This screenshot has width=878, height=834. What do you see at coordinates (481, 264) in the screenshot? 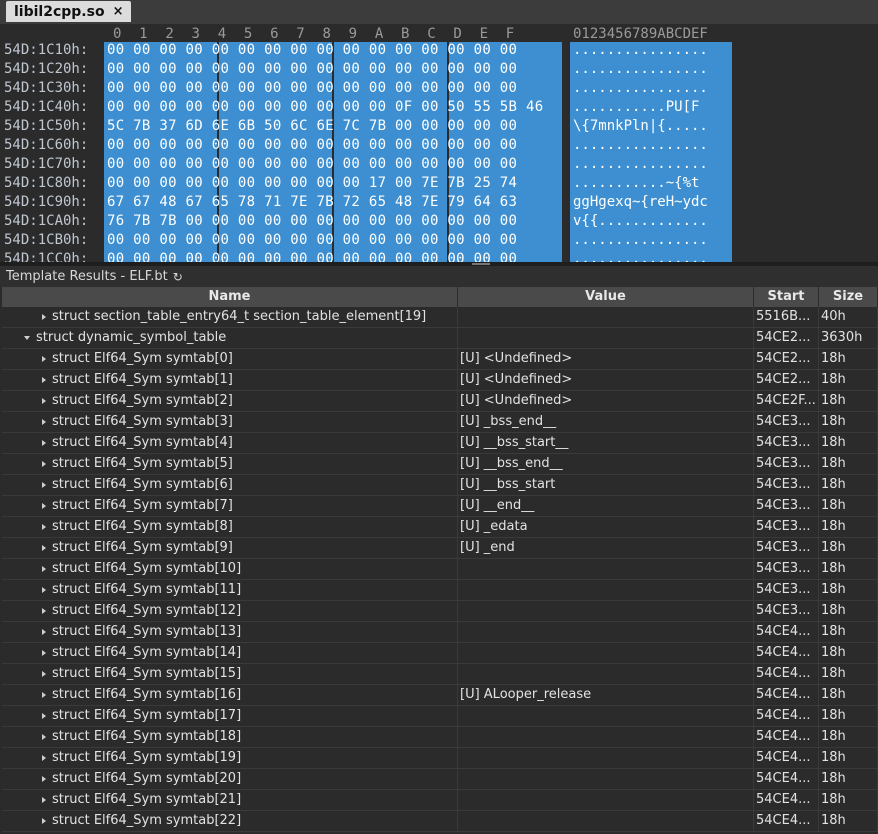
I see `splitter-grip` at bounding box center [481, 264].